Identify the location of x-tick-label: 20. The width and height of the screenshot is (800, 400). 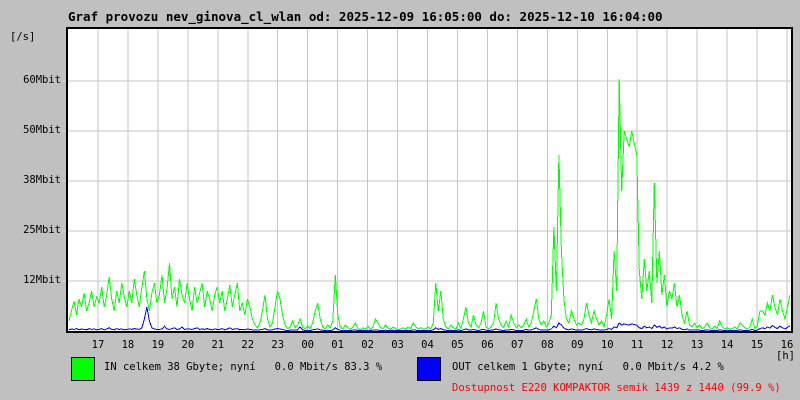
(188, 345).